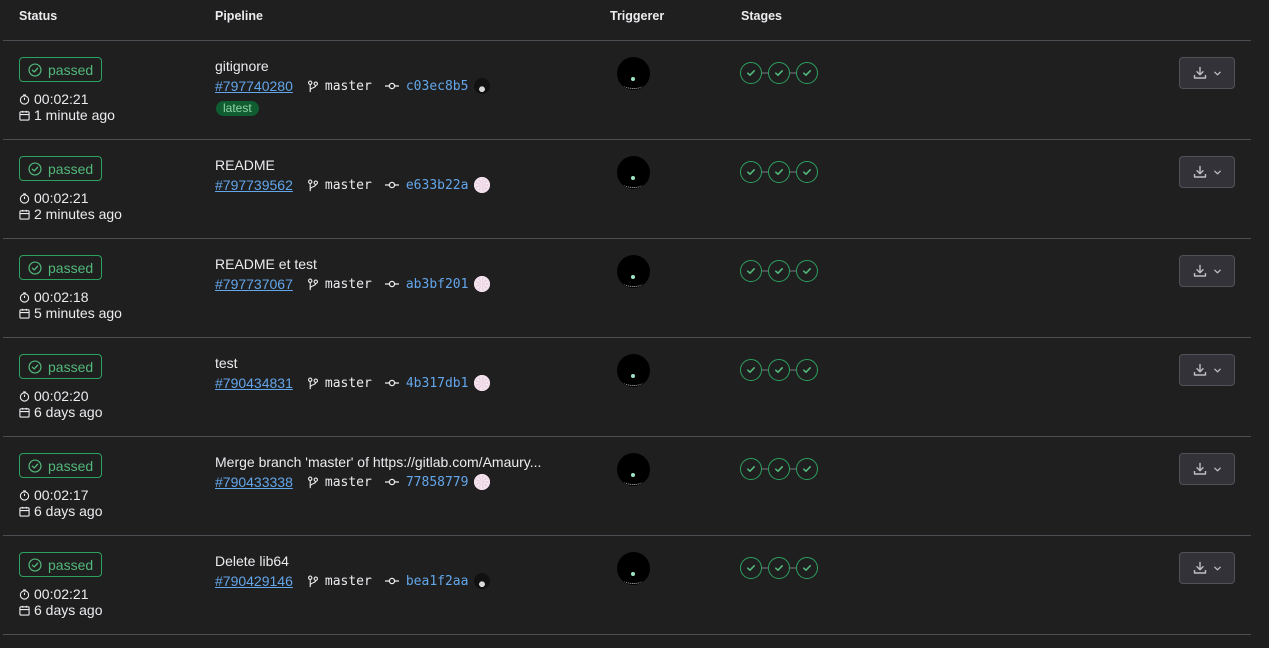 The width and height of the screenshot is (1269, 648). Describe the element at coordinates (245, 165) in the screenshot. I see `commit-title: README` at that location.